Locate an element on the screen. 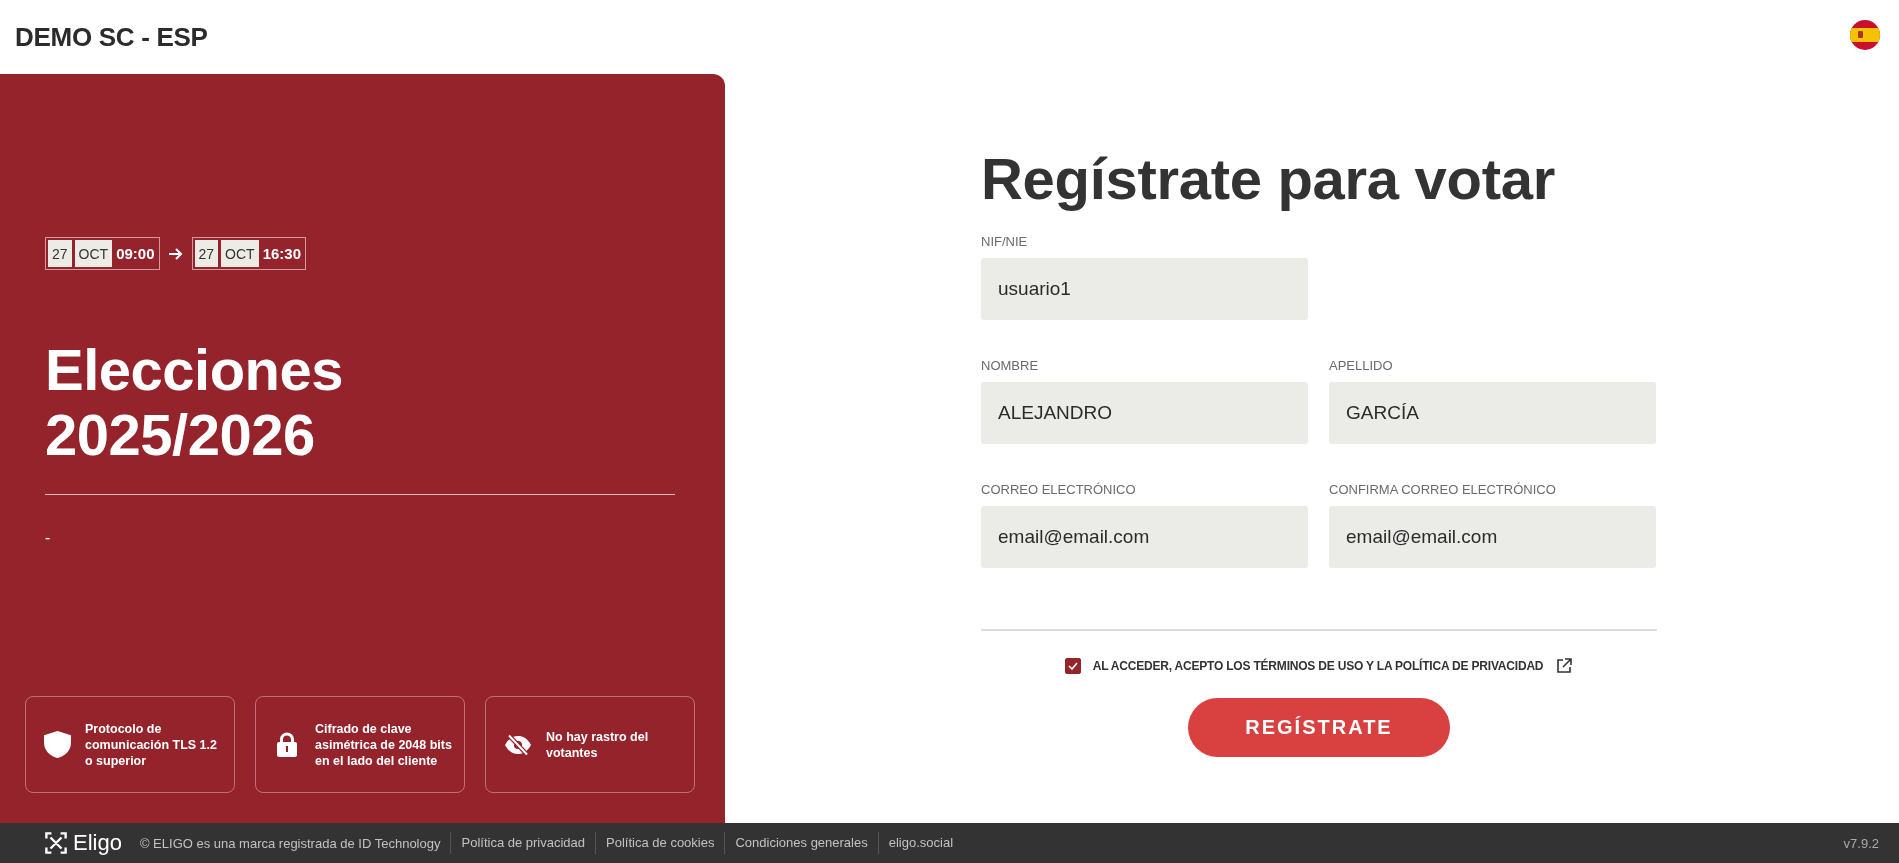  external-link-icon is located at coordinates (1564, 666).